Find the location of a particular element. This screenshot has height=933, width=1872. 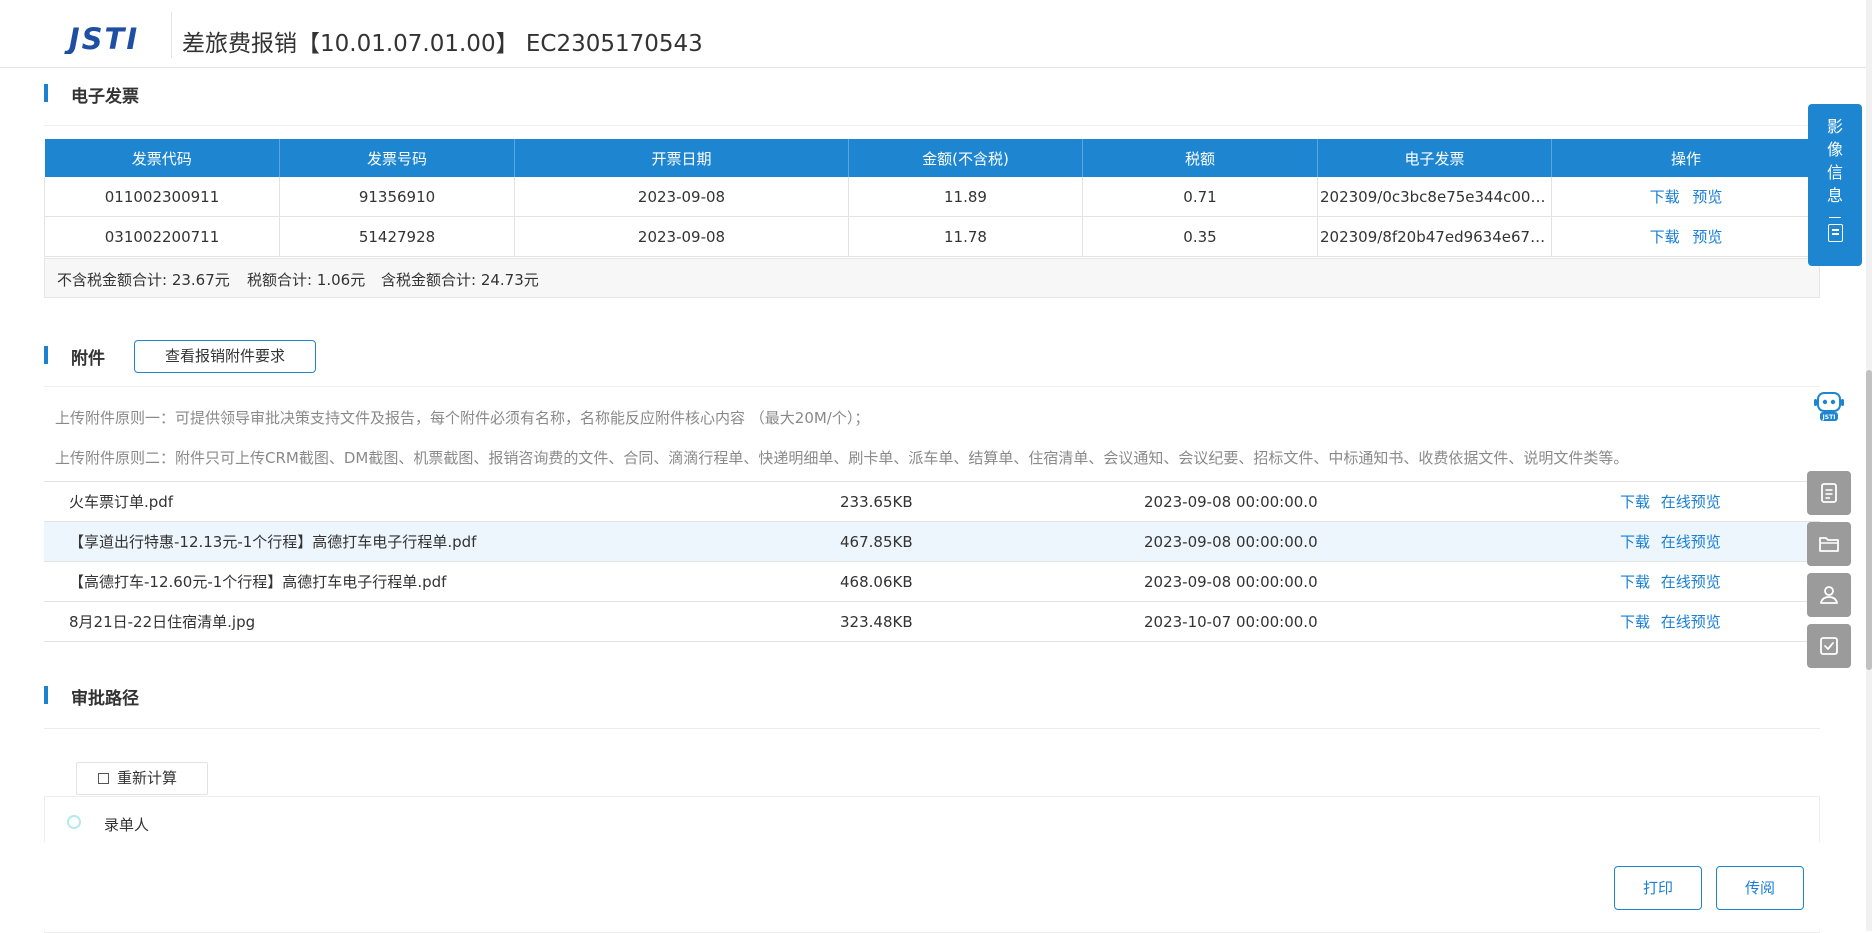

invoice-amount: 11.89 is located at coordinates (965, 197).